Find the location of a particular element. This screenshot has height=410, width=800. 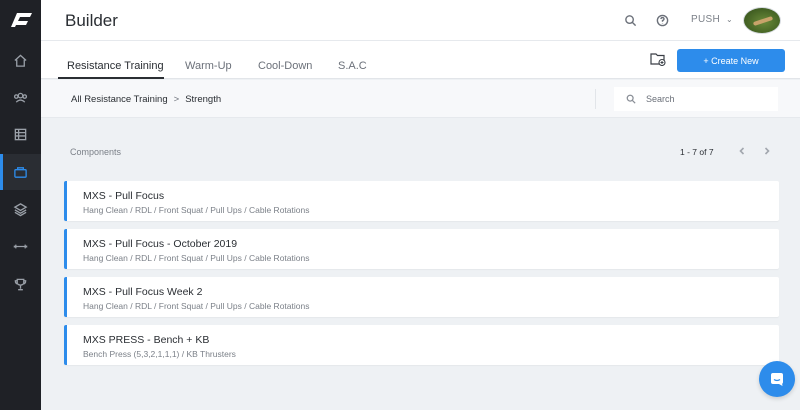

breadcrumb: All Resistance Training > Strength is located at coordinates (146, 99).